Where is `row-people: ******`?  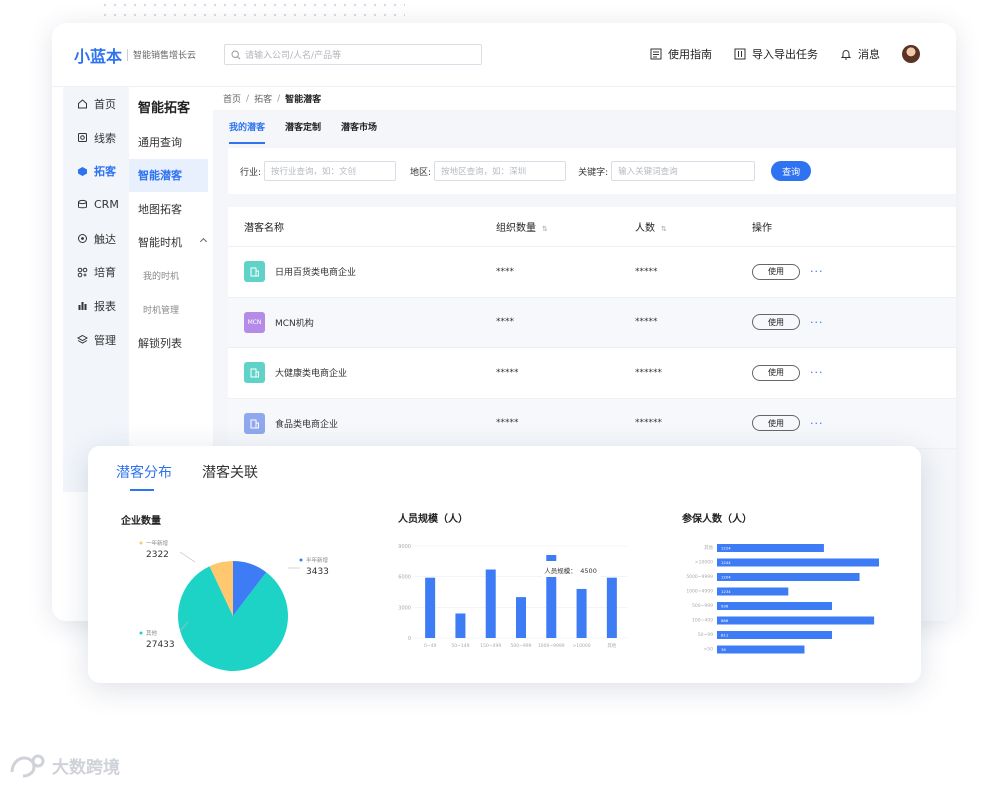 row-people: ****** is located at coordinates (648, 423).